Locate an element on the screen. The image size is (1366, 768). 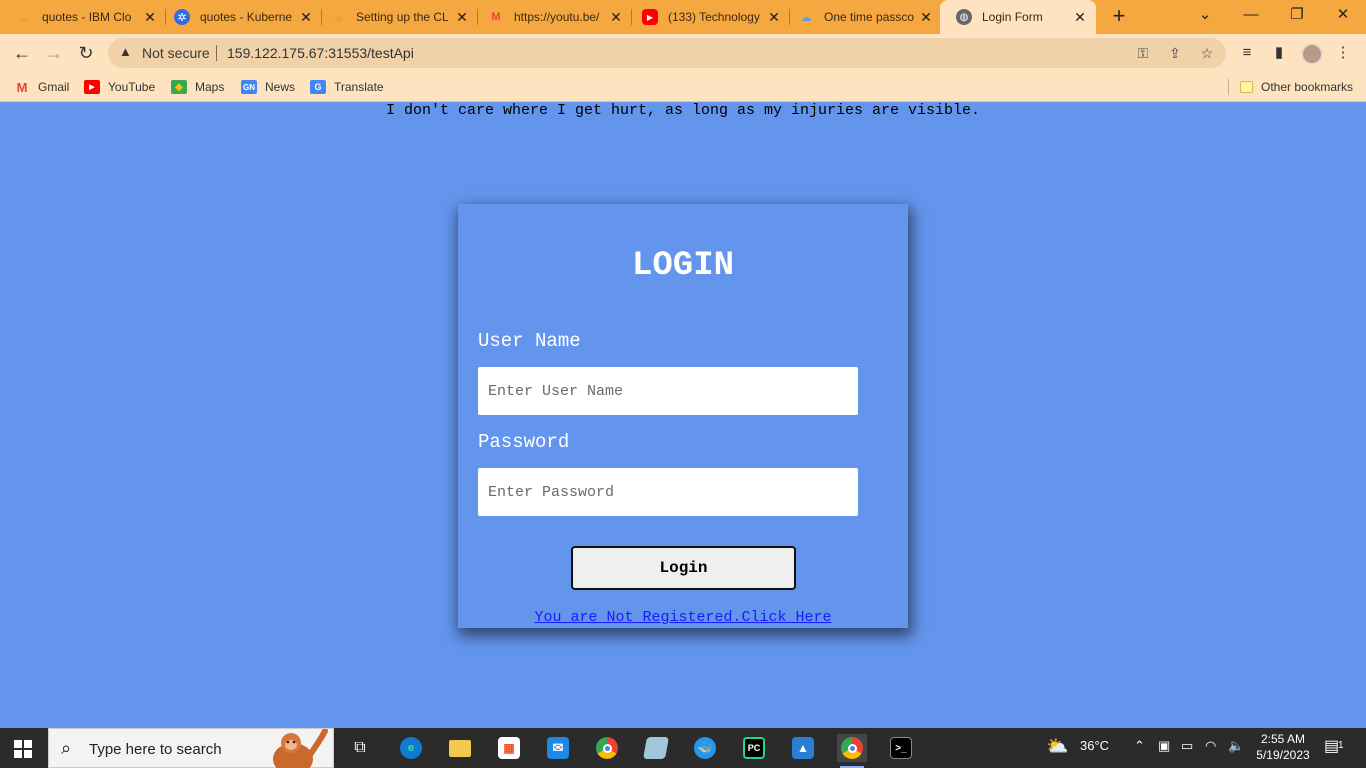
bookmark-label: Maps is located at coordinates (210, 87).